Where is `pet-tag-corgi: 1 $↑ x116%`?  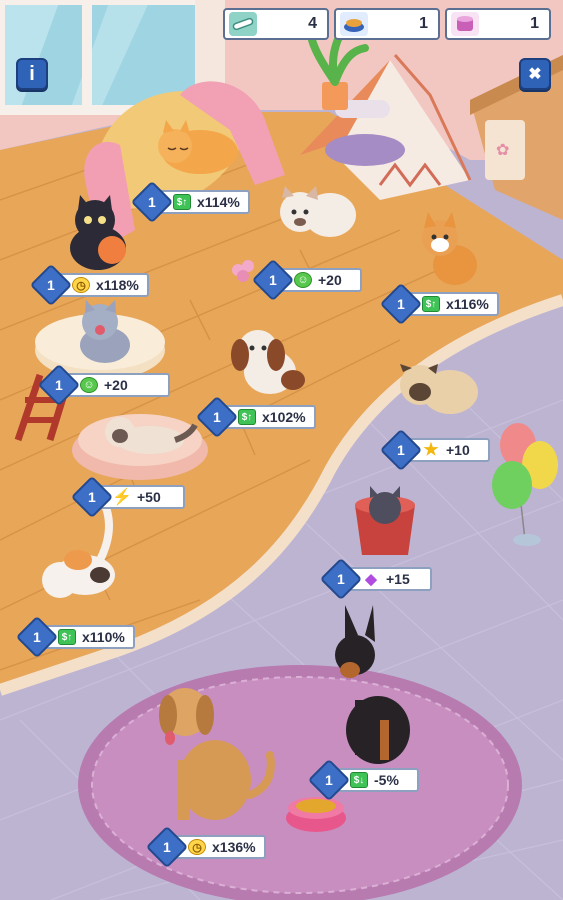
pet-tag-corgi: 1 $↑ x116% is located at coordinates (439, 304).